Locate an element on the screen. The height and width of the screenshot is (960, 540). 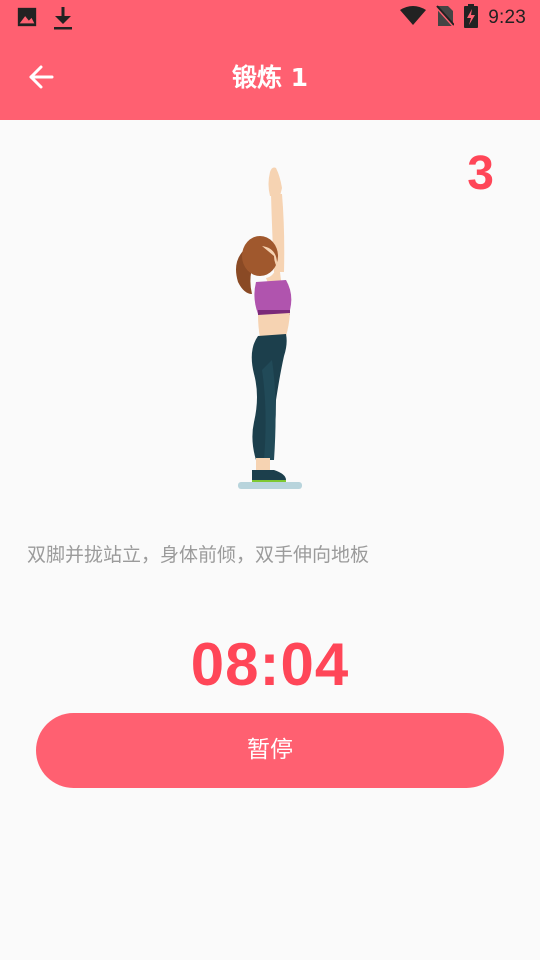
battery-charging-icon is located at coordinates (471, 18).